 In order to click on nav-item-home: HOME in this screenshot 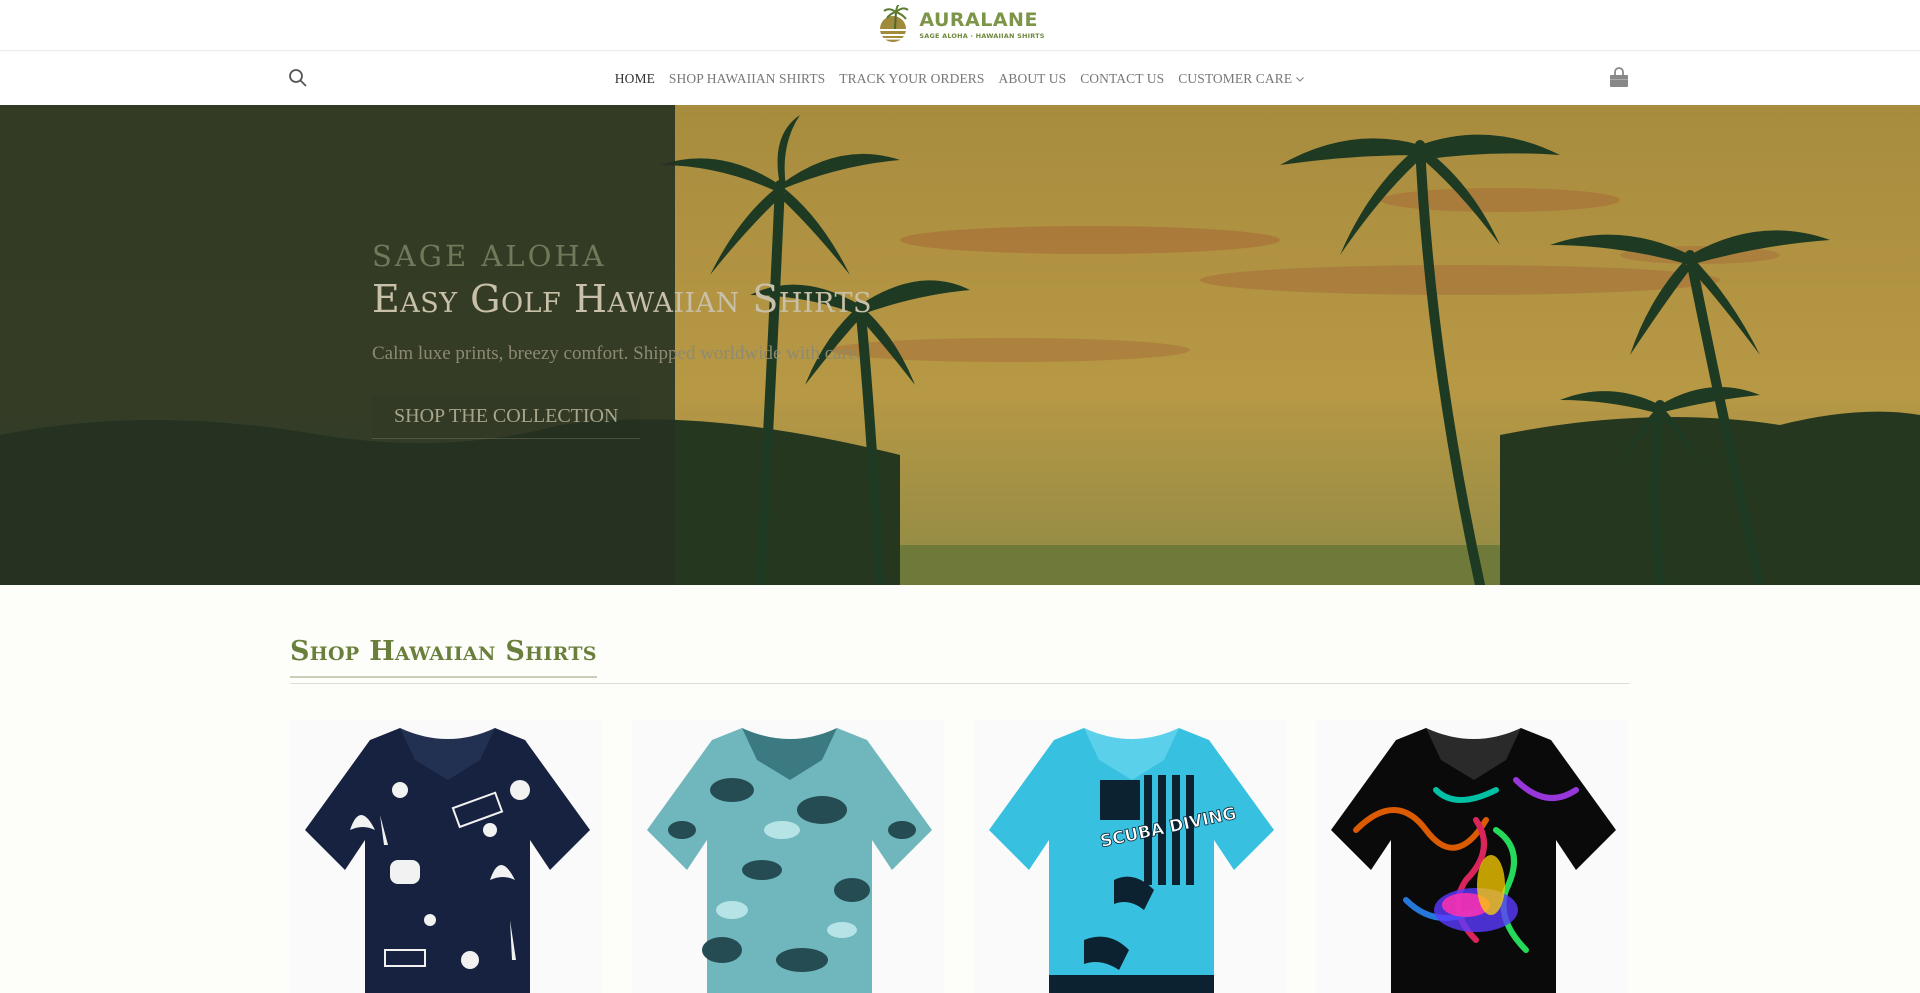, I will do `click(635, 79)`.